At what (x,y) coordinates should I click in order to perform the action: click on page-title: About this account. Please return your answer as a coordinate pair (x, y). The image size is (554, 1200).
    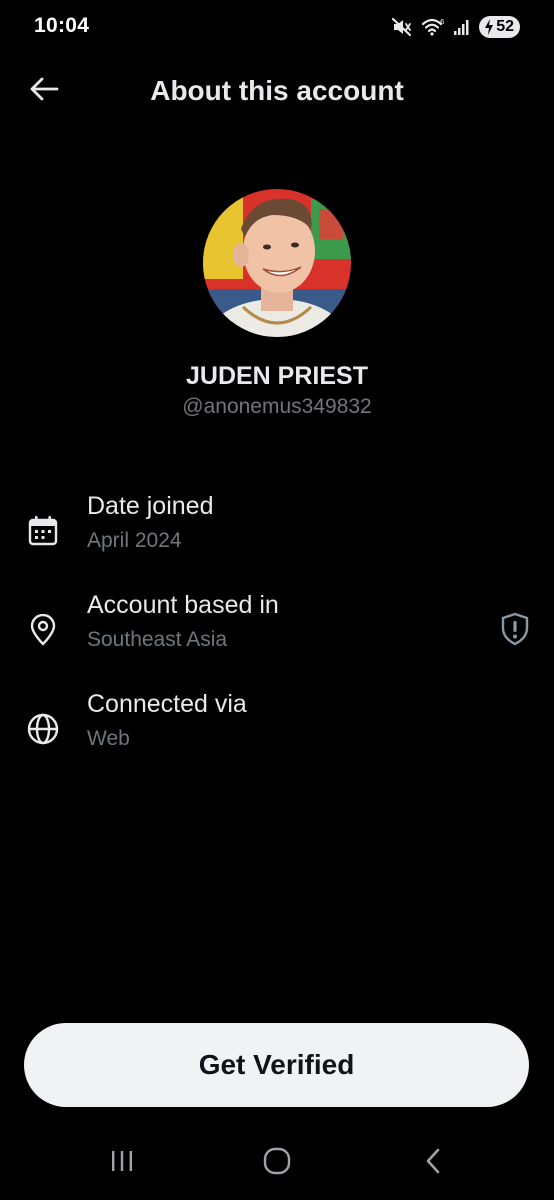
    Looking at the image, I should click on (277, 90).